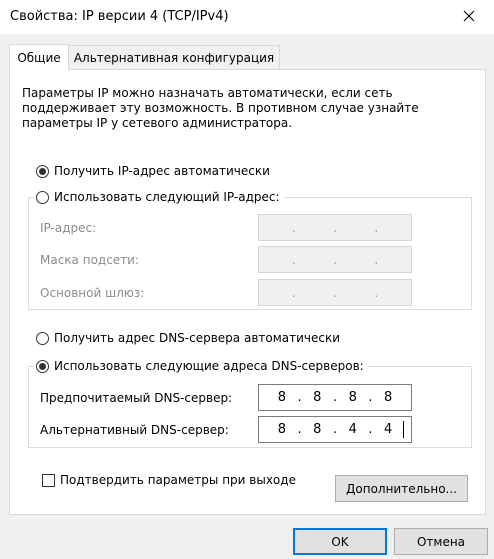 Image resolution: width=494 pixels, height=559 pixels. Describe the element at coordinates (197, 338) in the screenshot. I see `dns-auto-label: Получить адрес DNS-сервера автоматически` at that location.